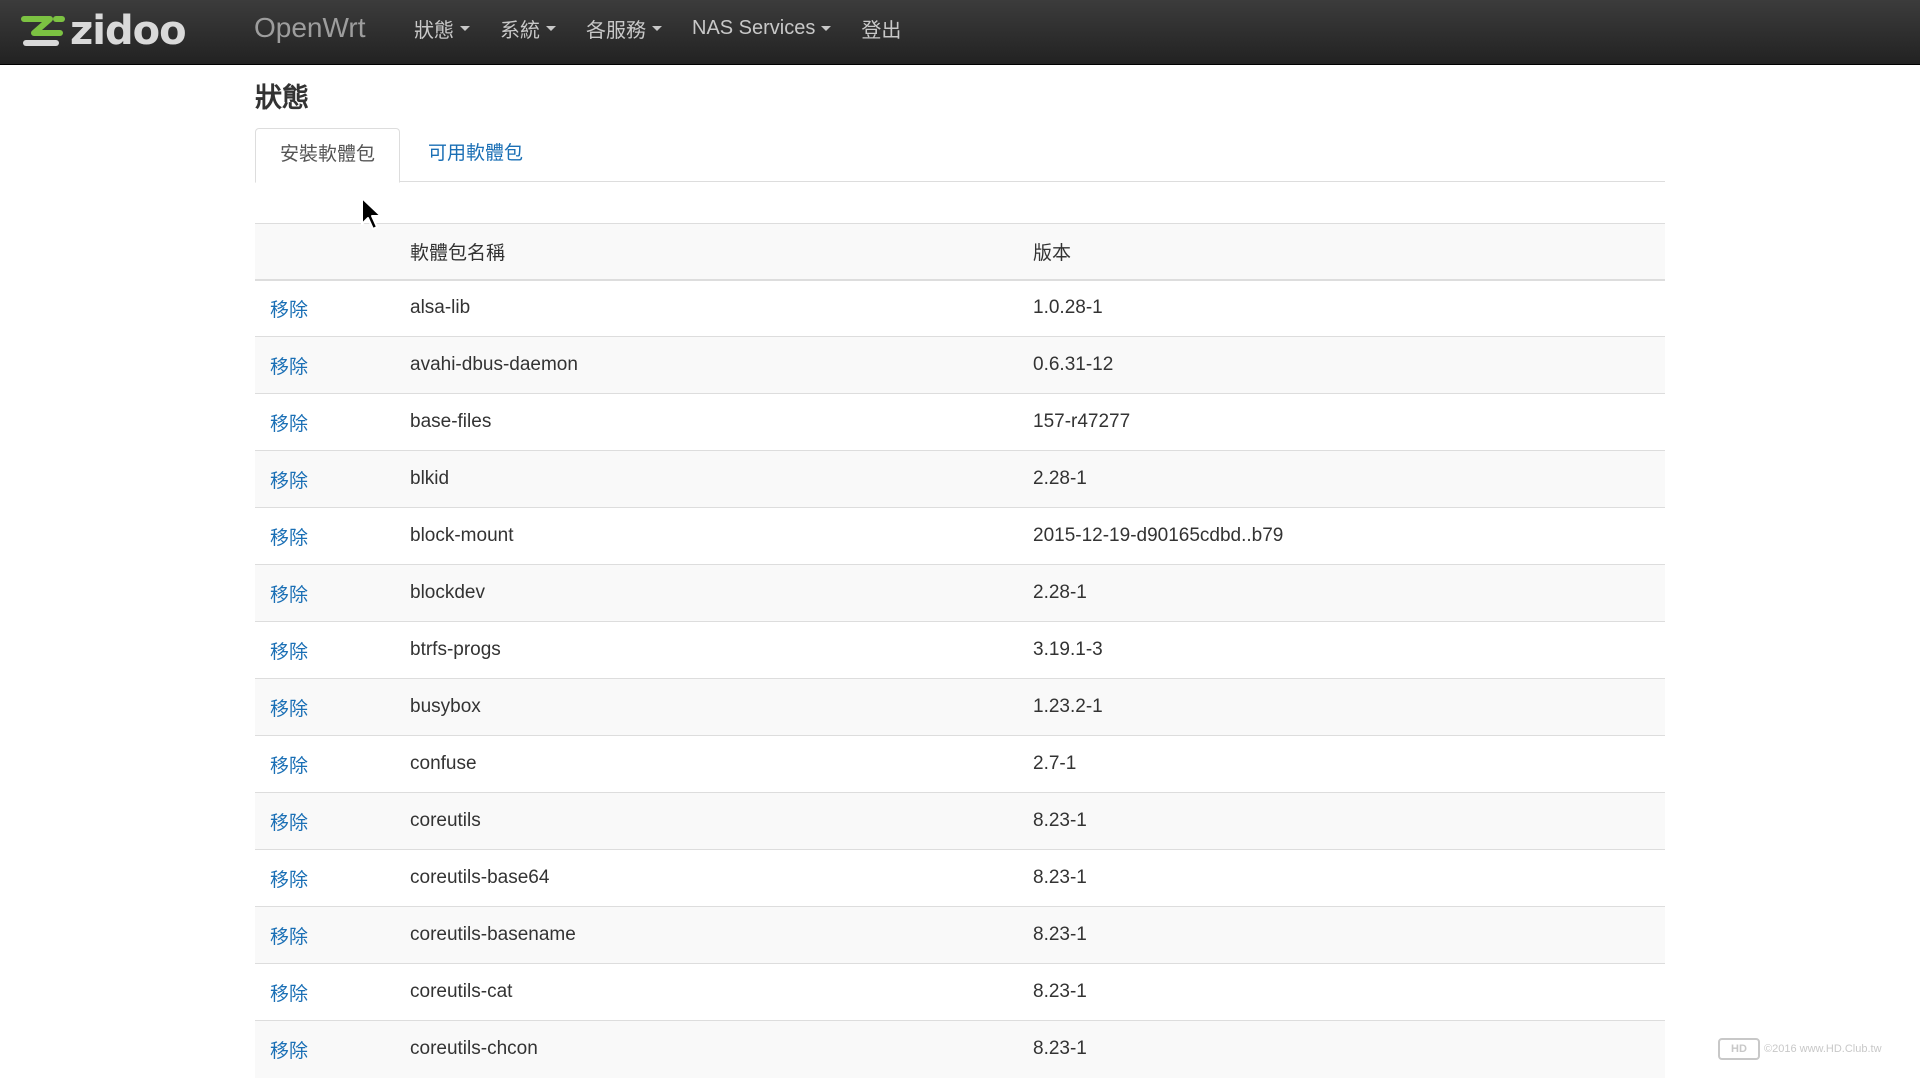 Image resolution: width=1920 pixels, height=1080 pixels. I want to click on package-name: blockdev, so click(721, 593).